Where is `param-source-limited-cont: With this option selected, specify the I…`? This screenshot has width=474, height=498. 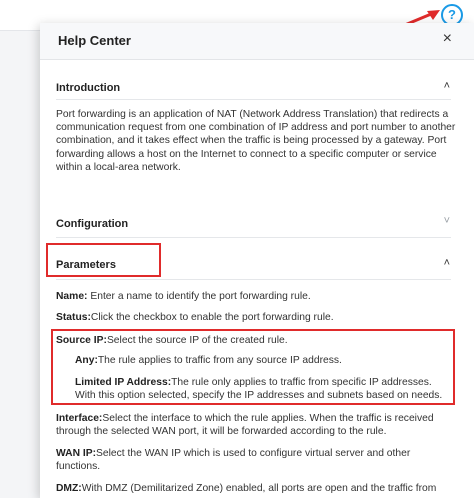
param-source-limited-cont: With this option selected, specify the I… is located at coordinates (259, 395).